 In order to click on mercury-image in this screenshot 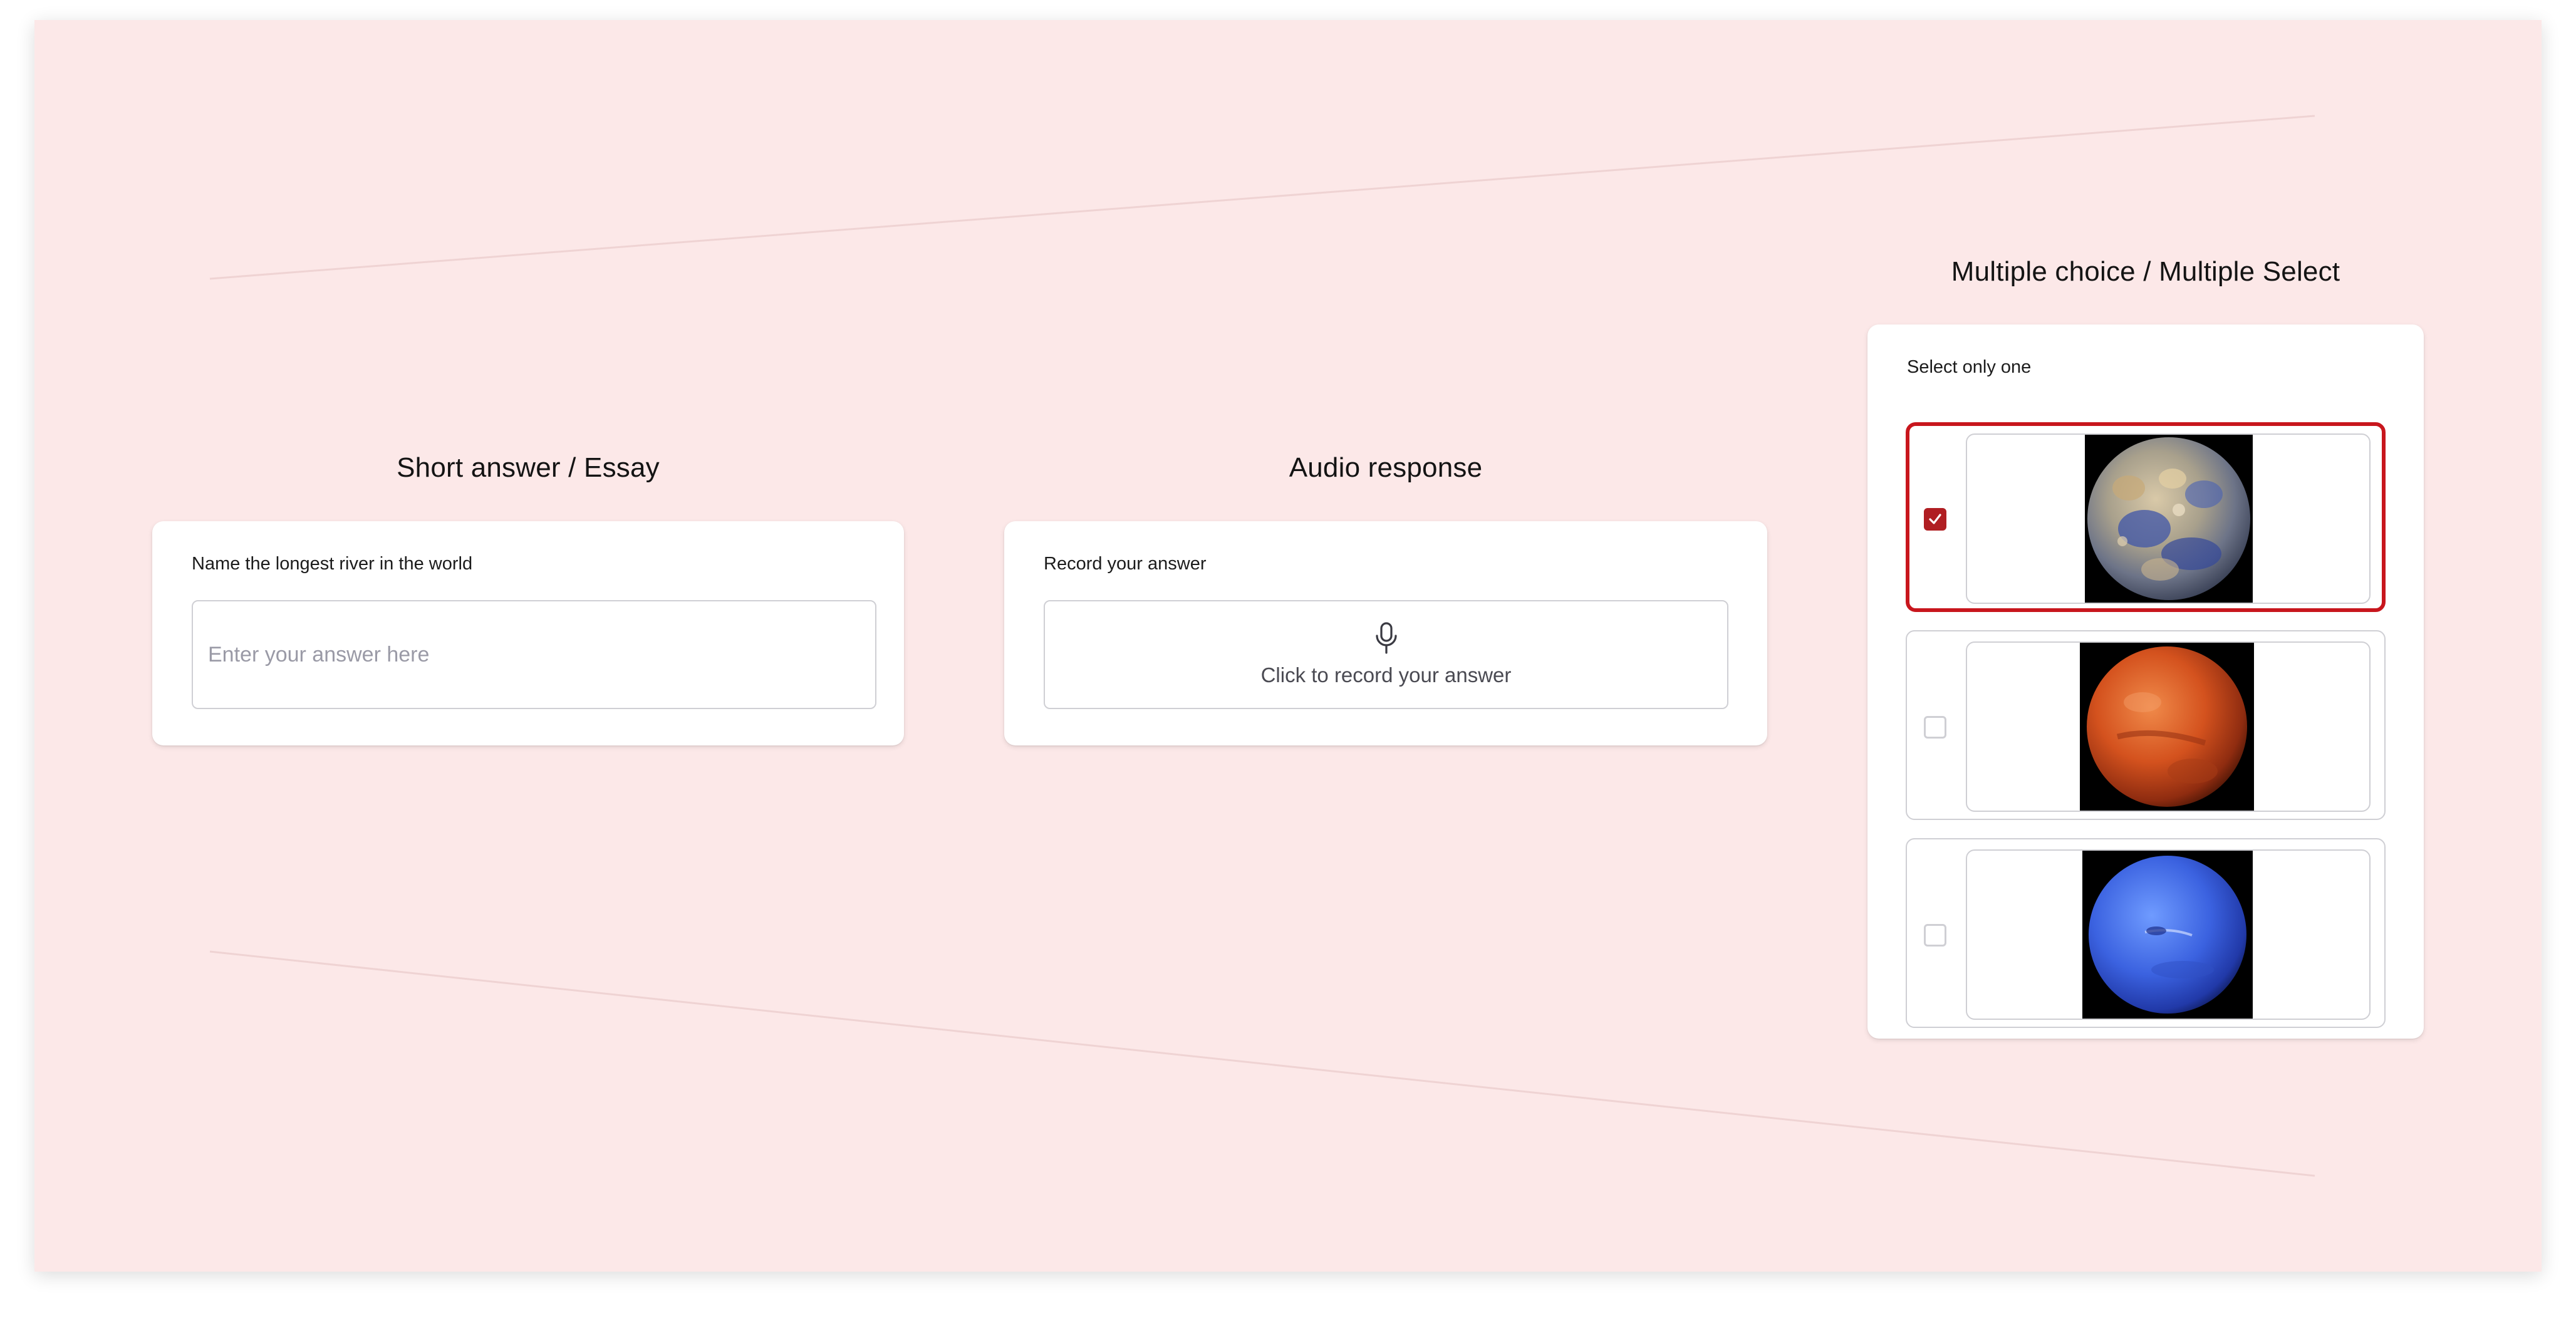, I will do `click(2169, 519)`.